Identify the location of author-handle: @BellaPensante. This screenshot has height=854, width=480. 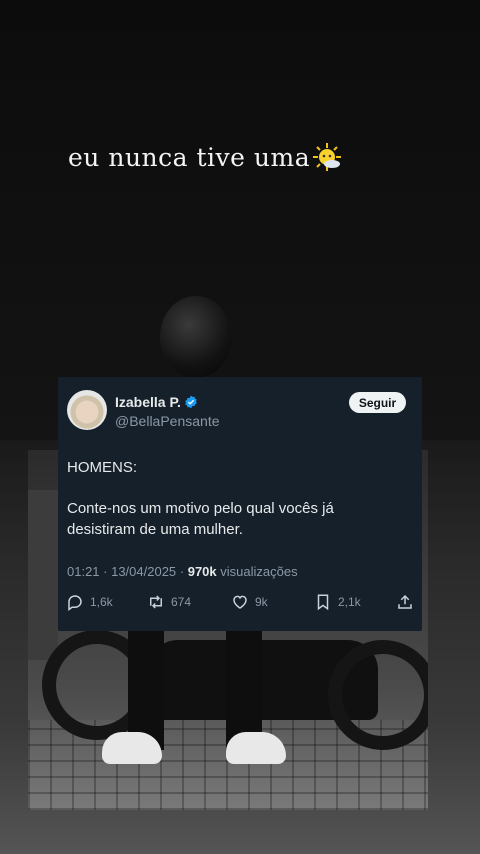
(167, 421).